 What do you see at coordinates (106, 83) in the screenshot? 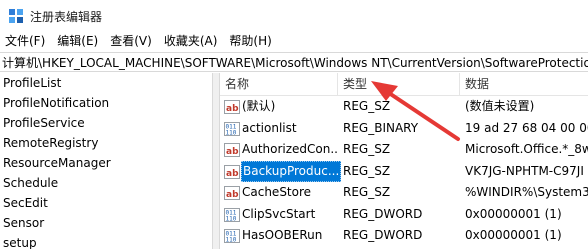
I see `tree-item-profilelist: ProfileList` at bounding box center [106, 83].